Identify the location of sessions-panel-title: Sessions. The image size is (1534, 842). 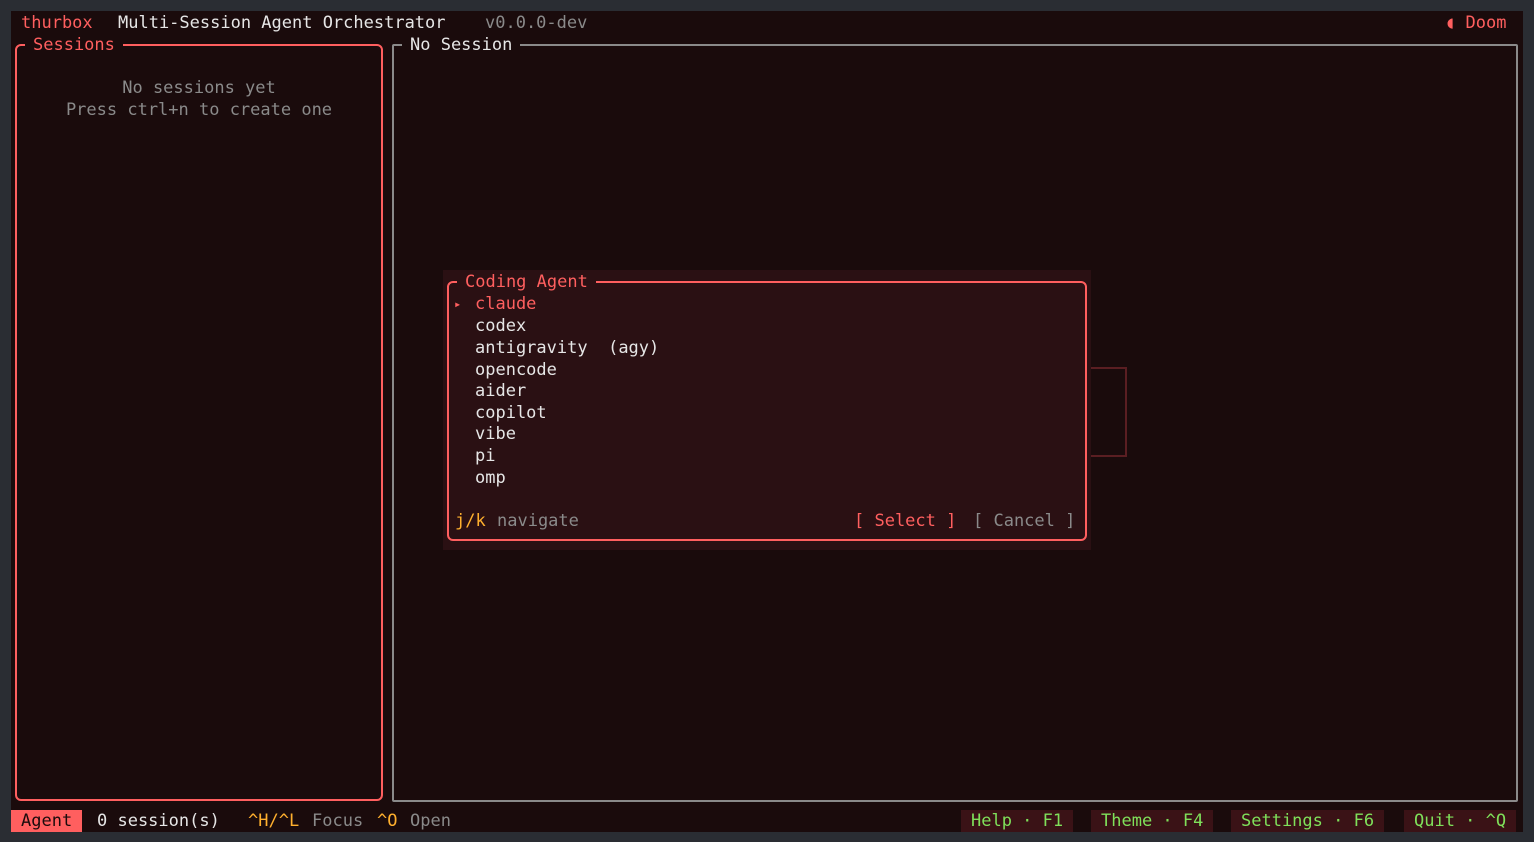
(74, 45).